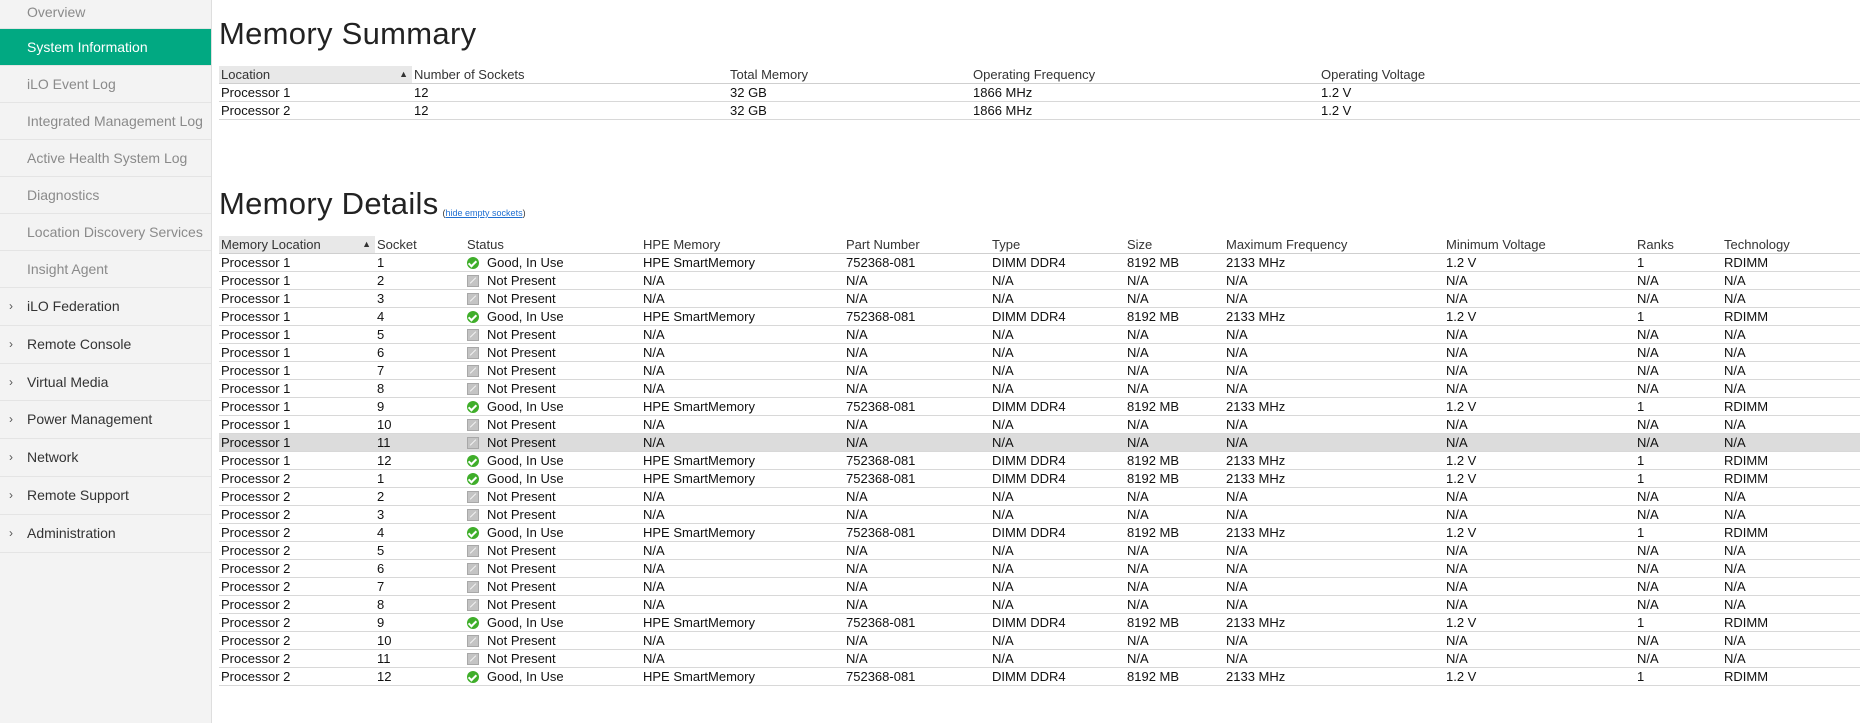 The width and height of the screenshot is (1860, 723). What do you see at coordinates (11, 532) in the screenshot?
I see `chevron-right-icon: ›` at bounding box center [11, 532].